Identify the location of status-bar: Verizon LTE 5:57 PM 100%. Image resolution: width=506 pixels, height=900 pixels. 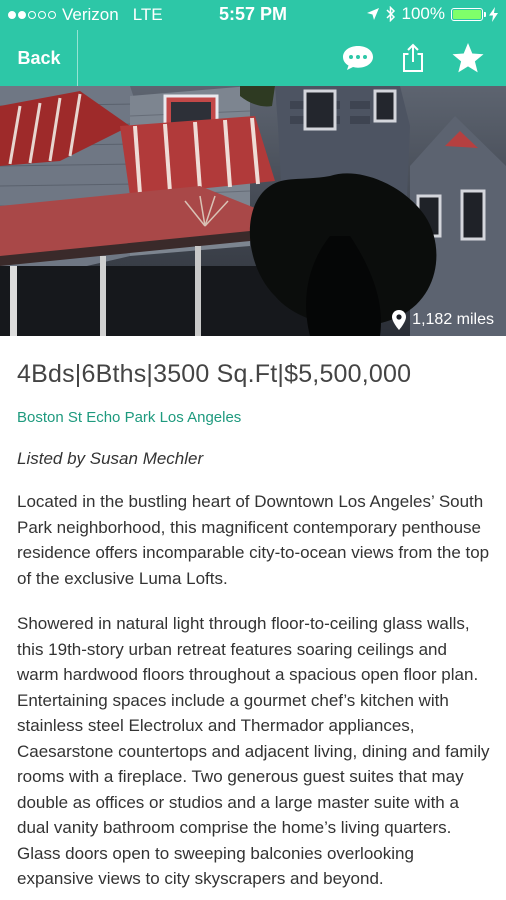
(253, 15).